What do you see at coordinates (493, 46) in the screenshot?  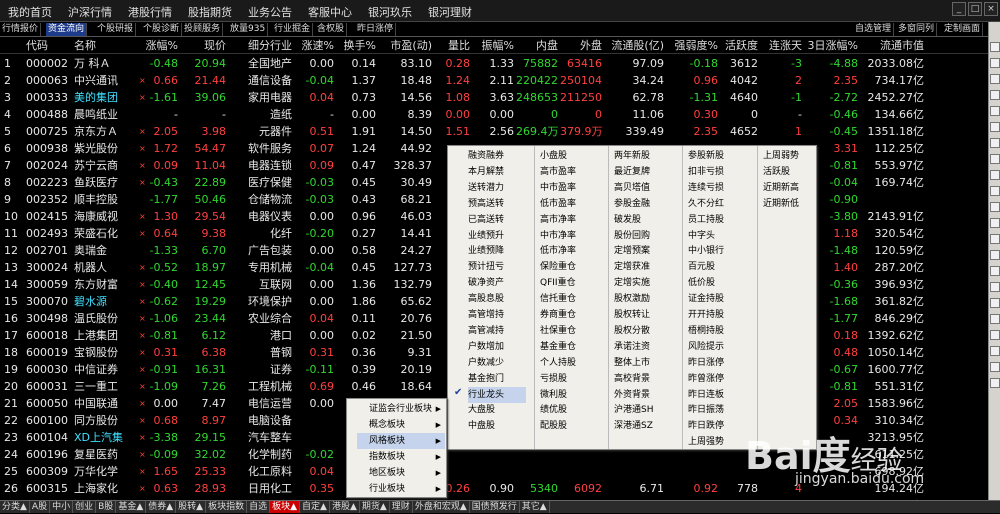 I see `column-header: 振幅%` at bounding box center [493, 46].